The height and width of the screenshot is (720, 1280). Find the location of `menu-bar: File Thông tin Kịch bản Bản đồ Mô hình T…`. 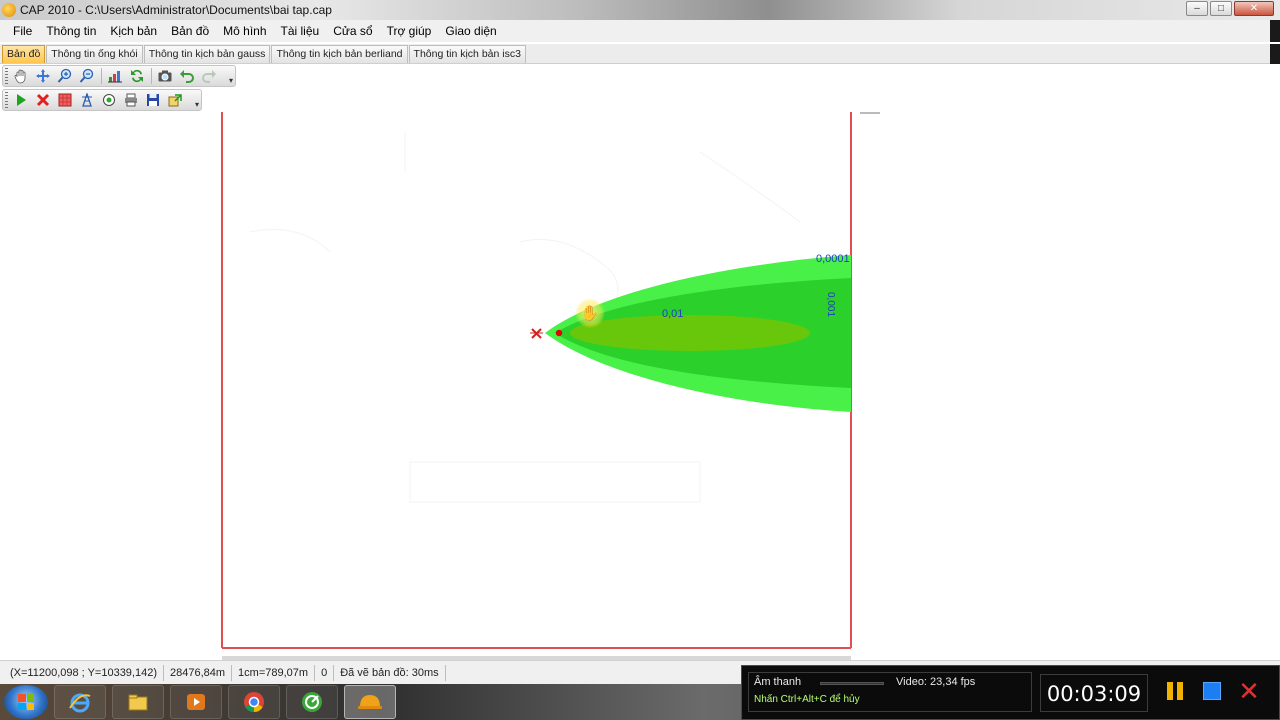

menu-bar: File Thông tin Kịch bản Bản đồ Mô hình T… is located at coordinates (640, 31).